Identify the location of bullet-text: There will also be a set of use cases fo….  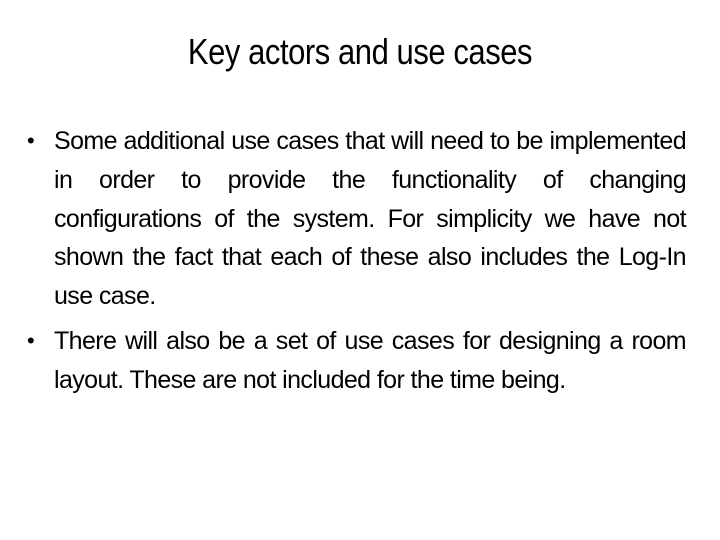
(370, 360).